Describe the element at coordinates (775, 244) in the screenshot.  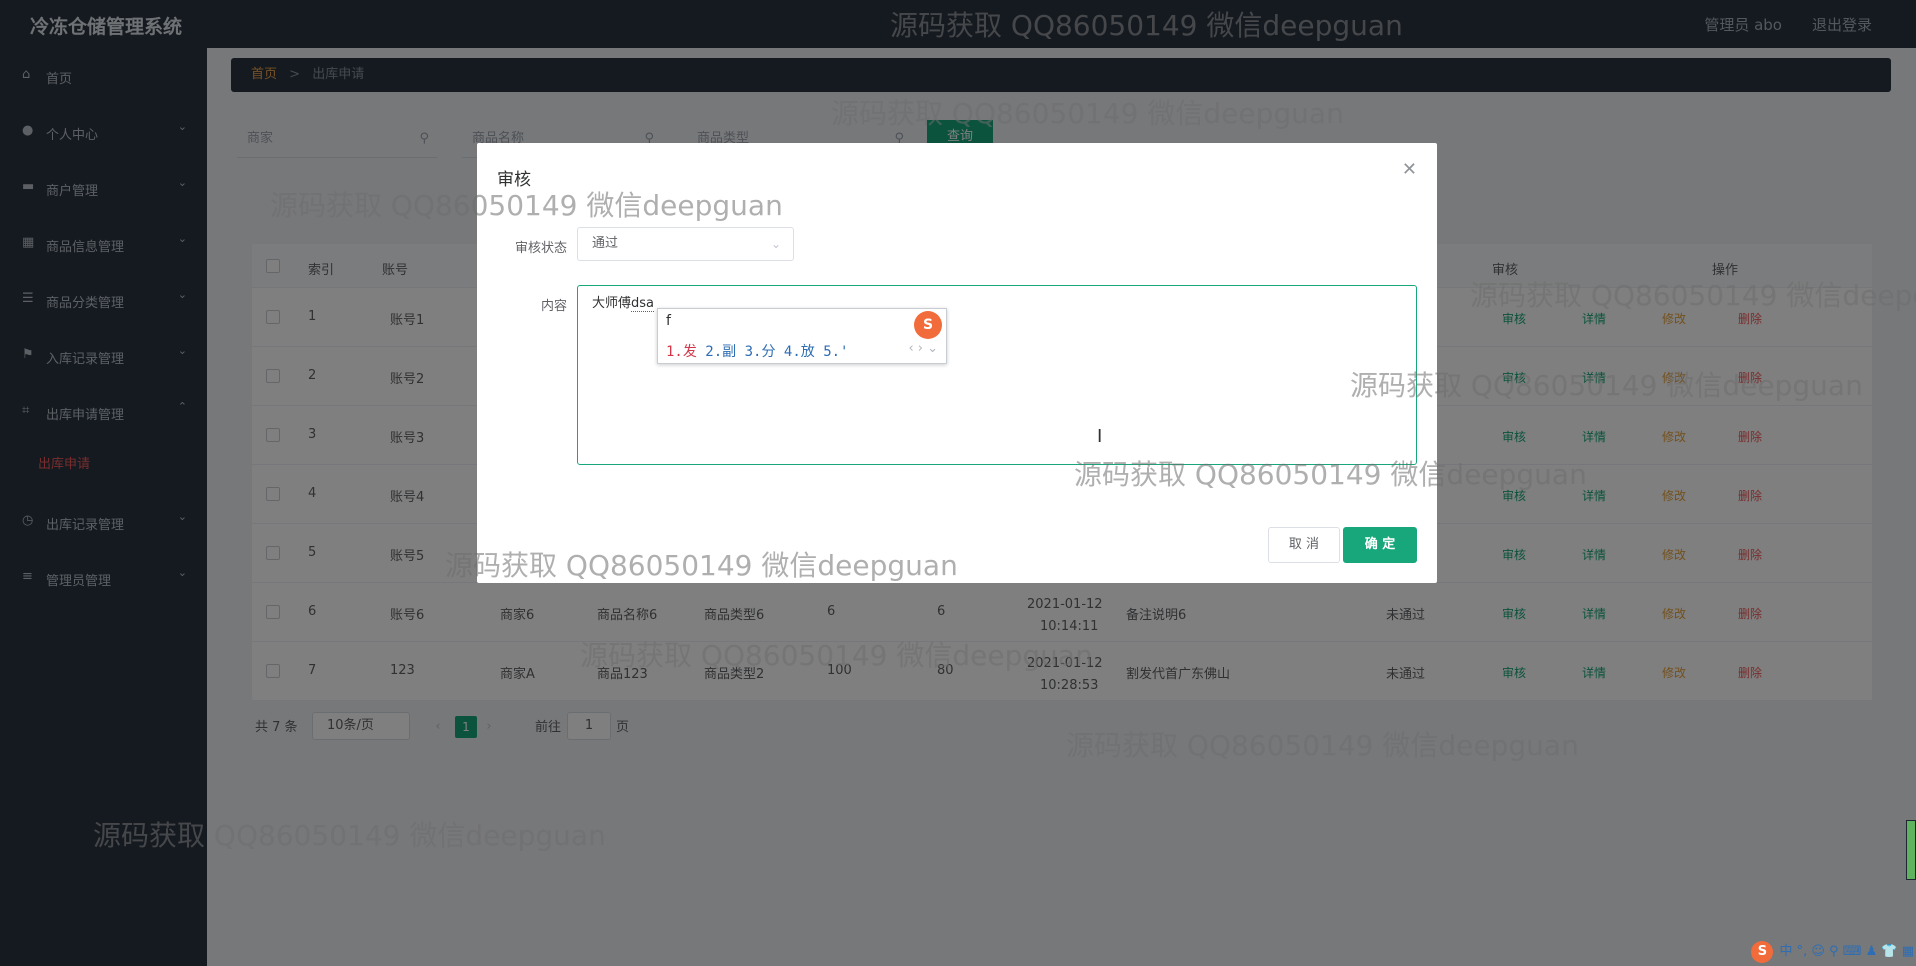
I see `chevron-down-icon: ⌄` at that location.